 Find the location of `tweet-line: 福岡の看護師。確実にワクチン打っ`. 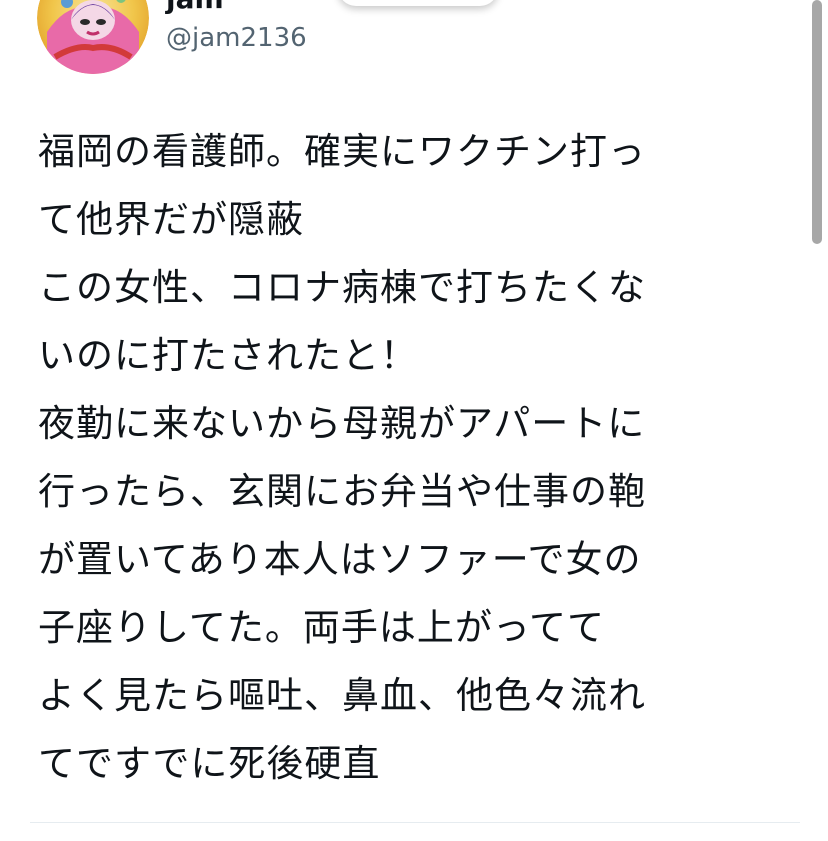

tweet-line: 福岡の看護師。確実にワクチン打っ is located at coordinates (342, 151).